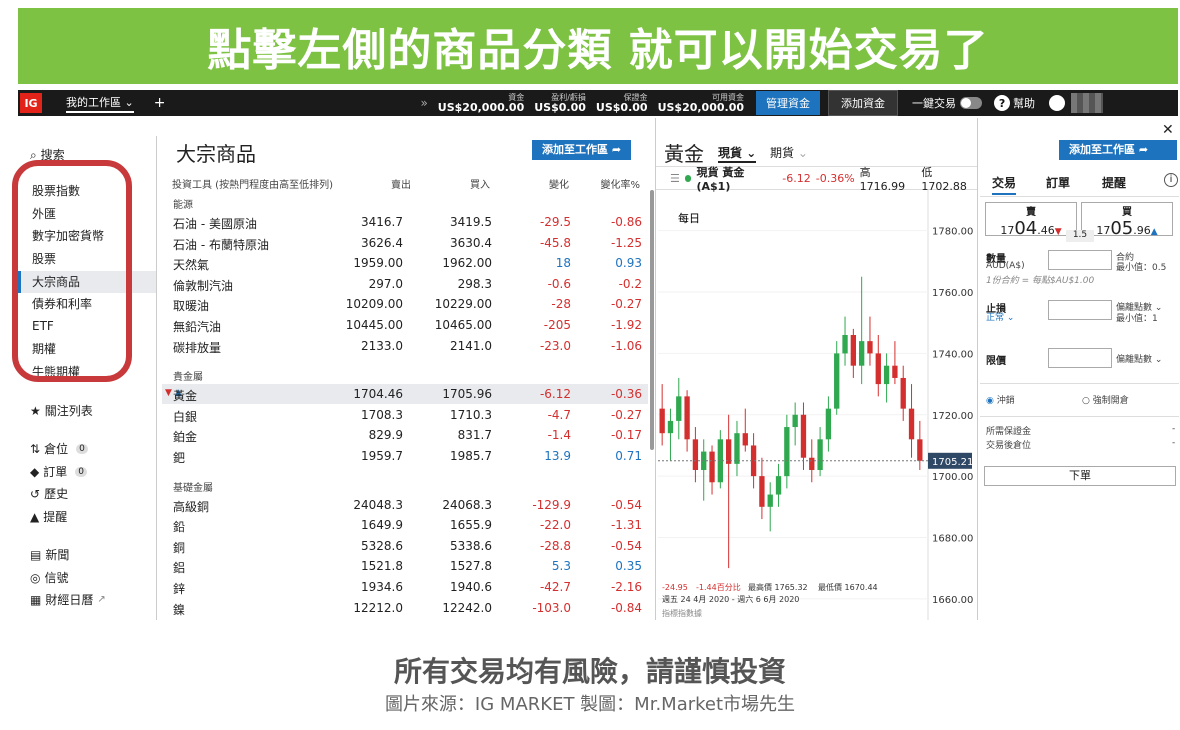 Image resolution: width=1180 pixels, height=730 pixels. I want to click on table-row: 碳排放量 2133.0 2141.0 -23.0 -1.06, so click(405, 346).